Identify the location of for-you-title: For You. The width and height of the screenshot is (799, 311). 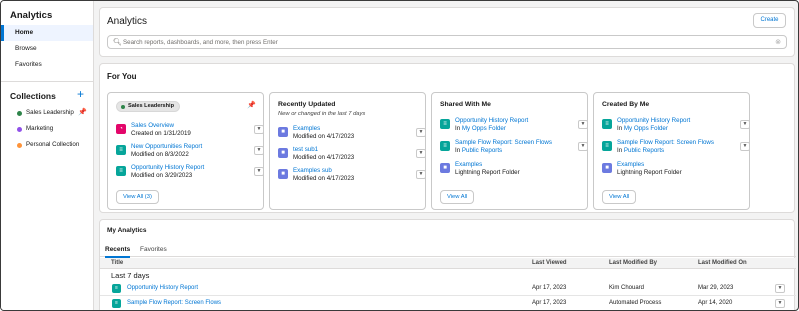
(122, 76).